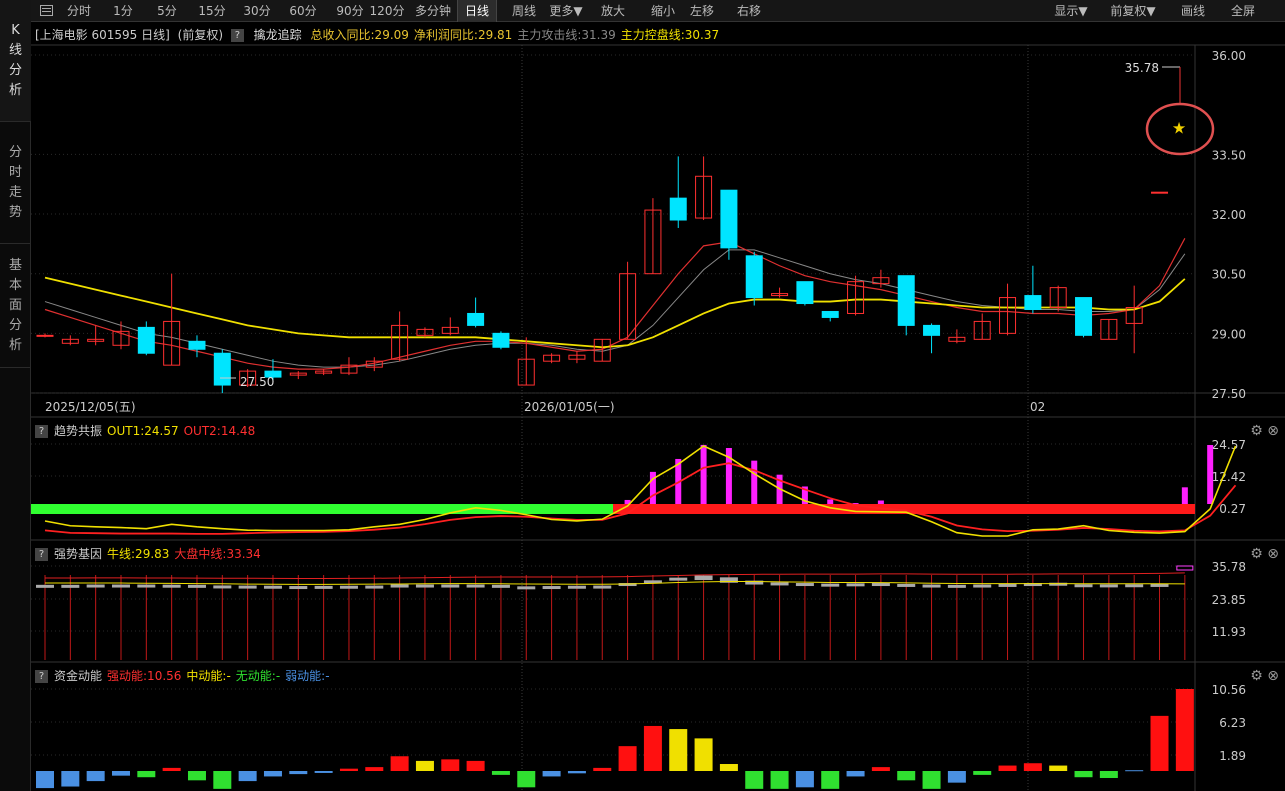 This screenshot has width=1285, height=791. What do you see at coordinates (524, 11) in the screenshot?
I see `toolbar-btn-10: 周线` at bounding box center [524, 11].